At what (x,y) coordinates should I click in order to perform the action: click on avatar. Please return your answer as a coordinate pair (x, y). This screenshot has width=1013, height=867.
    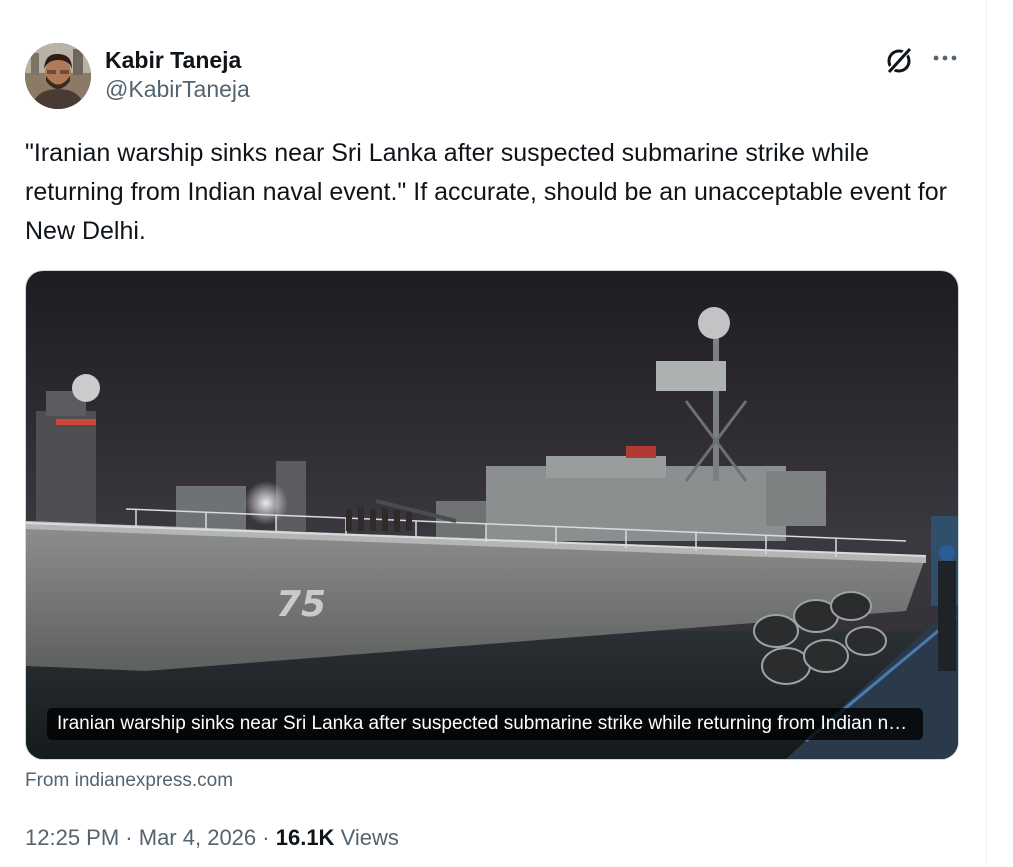
    Looking at the image, I should click on (58, 76).